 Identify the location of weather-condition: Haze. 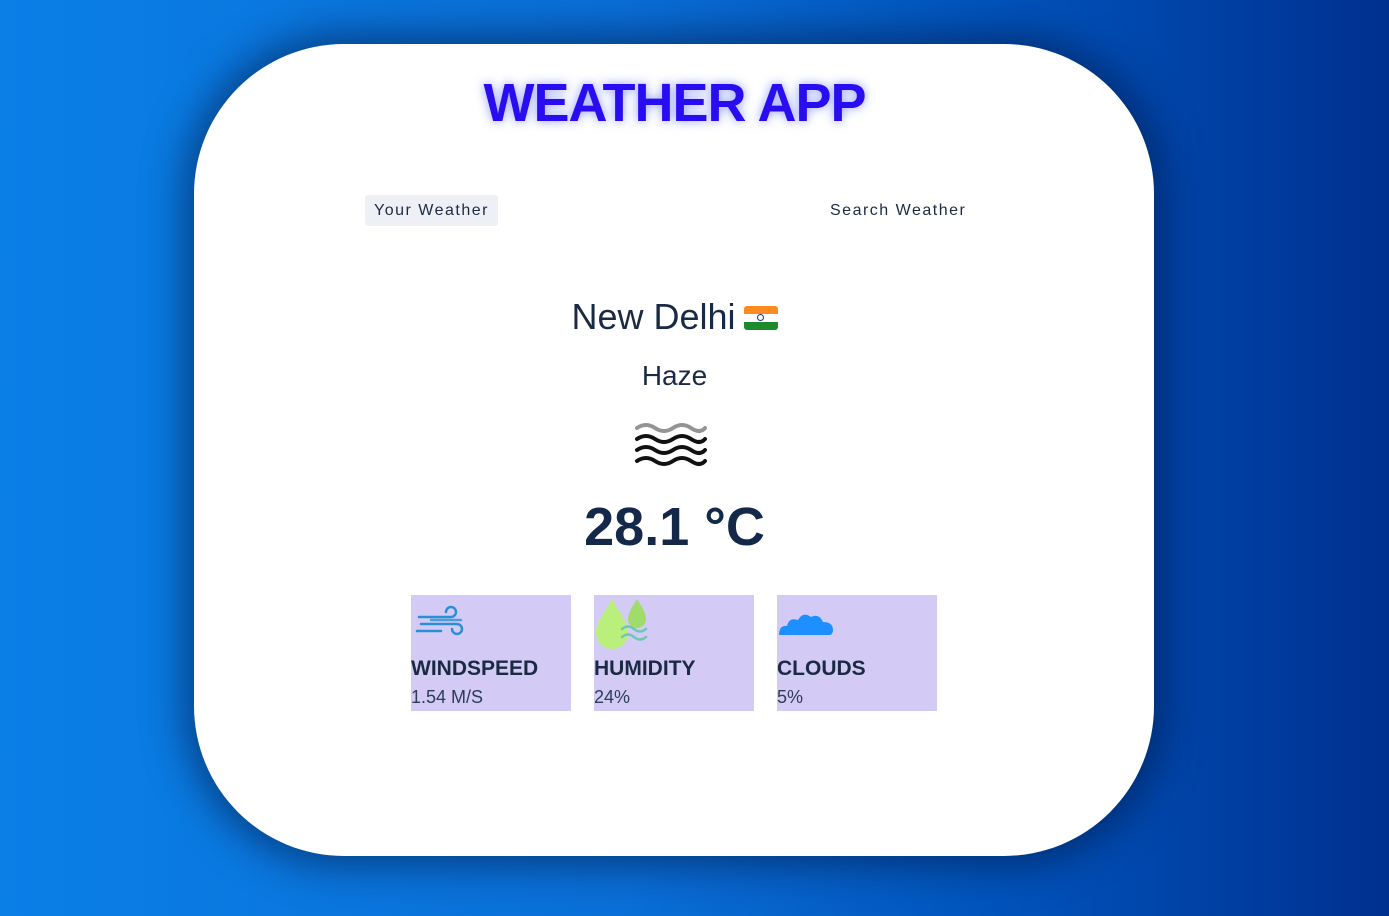
(674, 375).